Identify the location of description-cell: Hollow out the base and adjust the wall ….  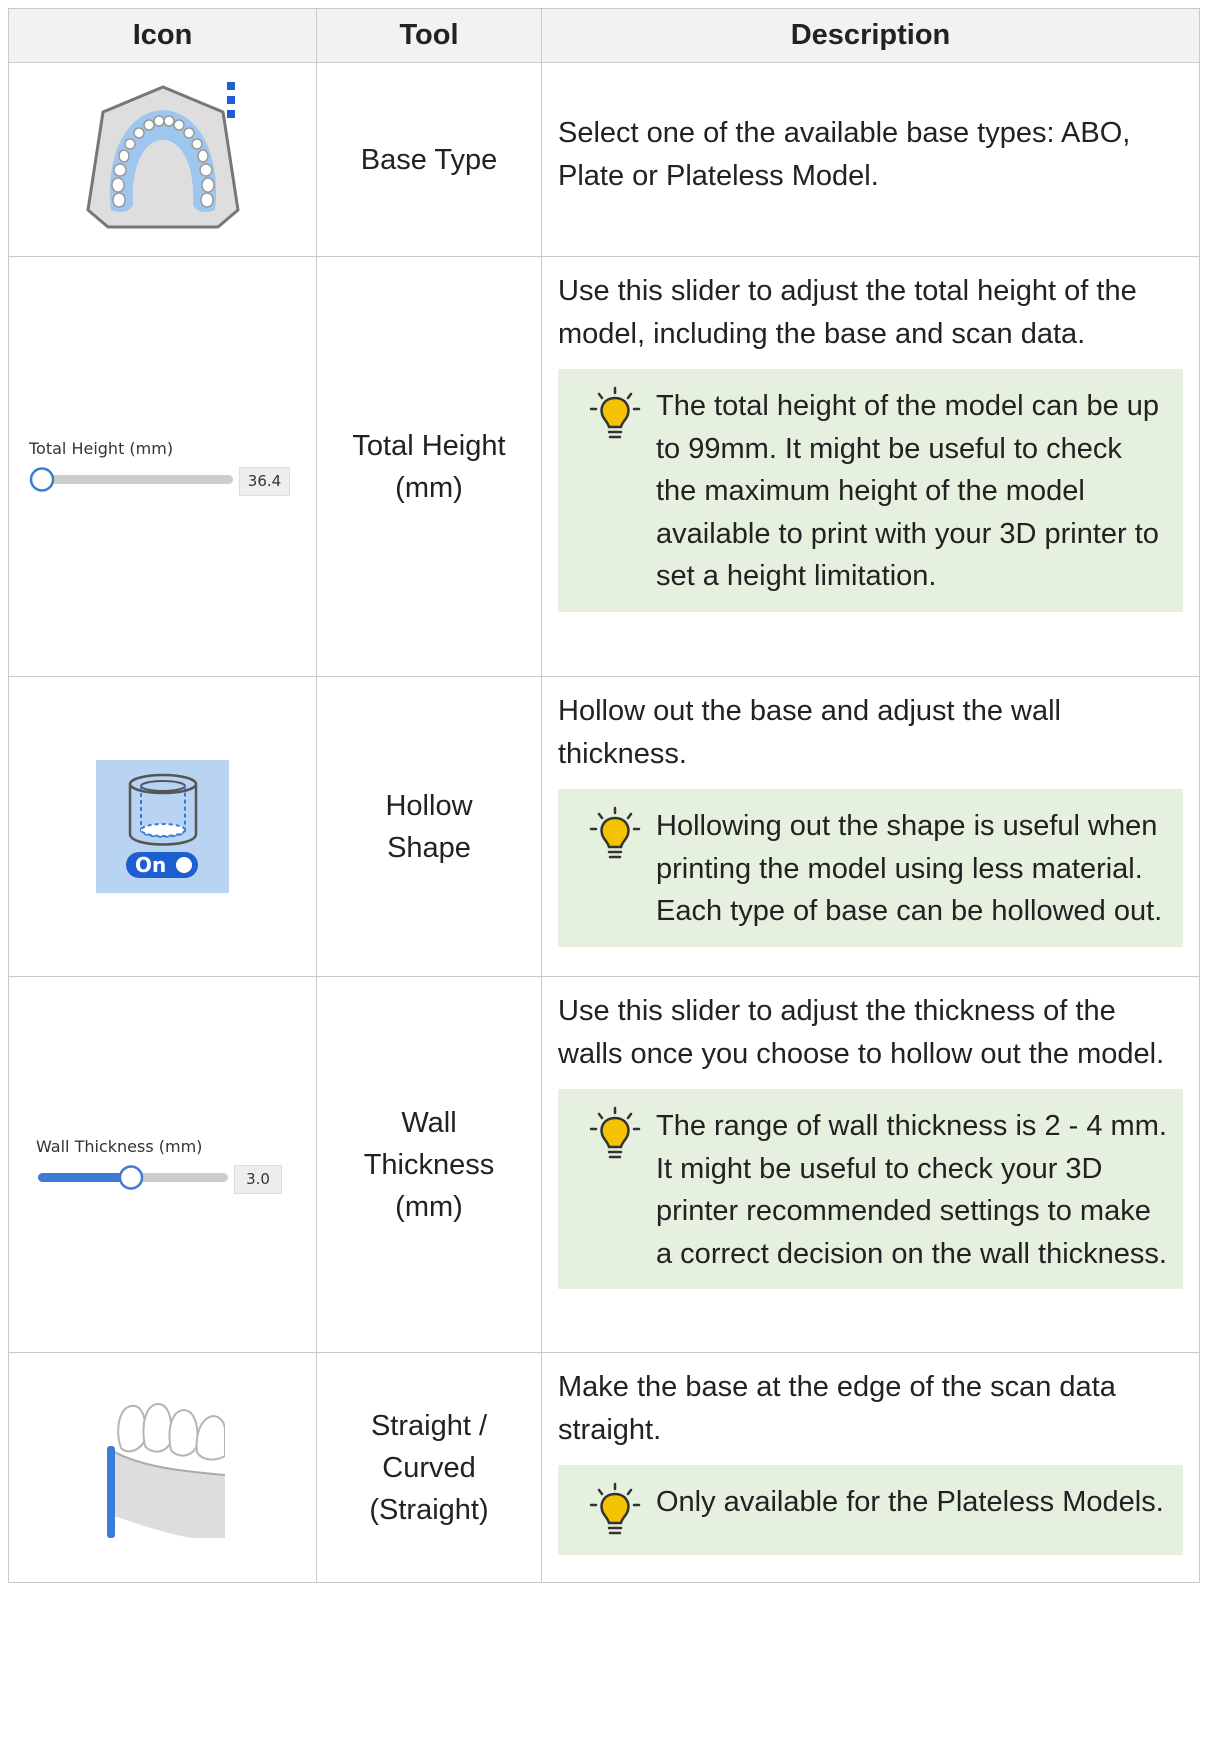
(870, 826).